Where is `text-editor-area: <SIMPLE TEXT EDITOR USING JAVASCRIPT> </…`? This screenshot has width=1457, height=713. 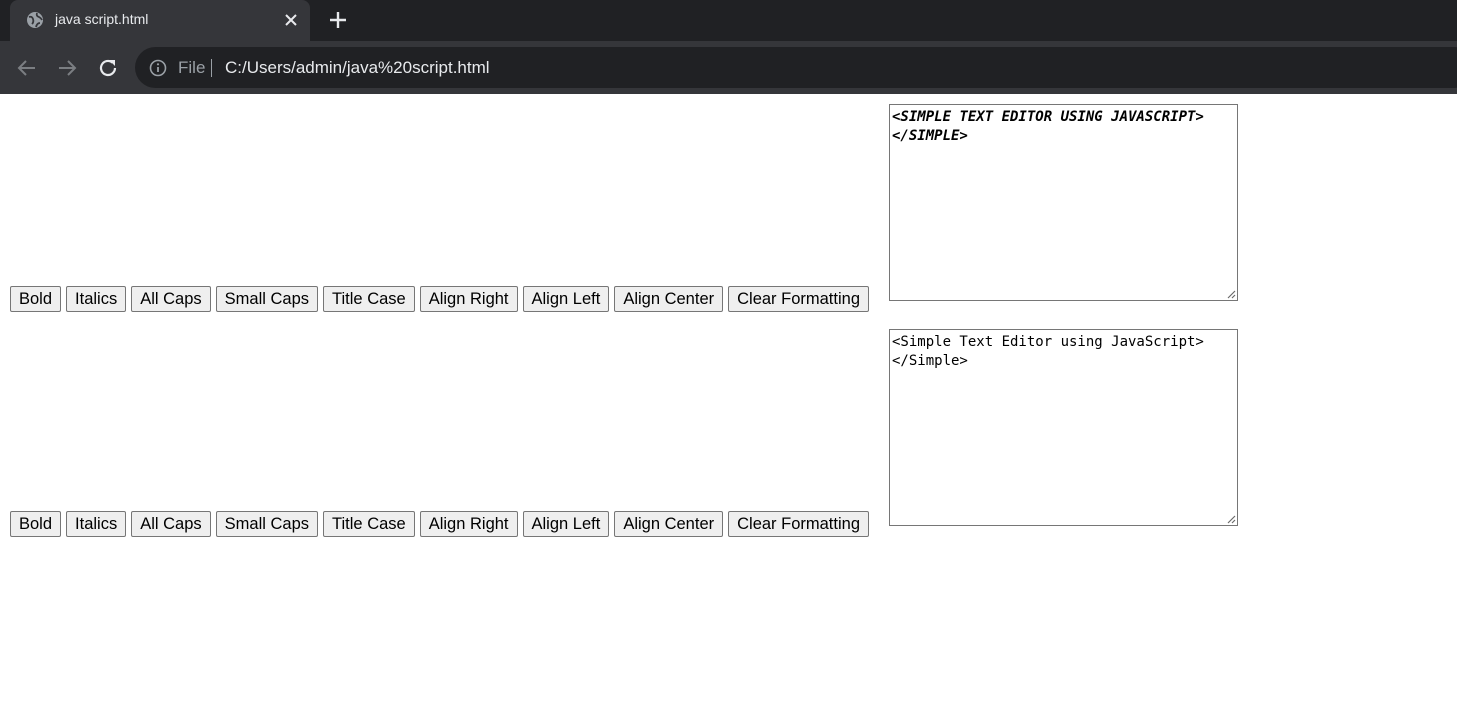 text-editor-area: <SIMPLE TEXT EDITOR USING JAVASCRIPT> </… is located at coordinates (1063, 202).